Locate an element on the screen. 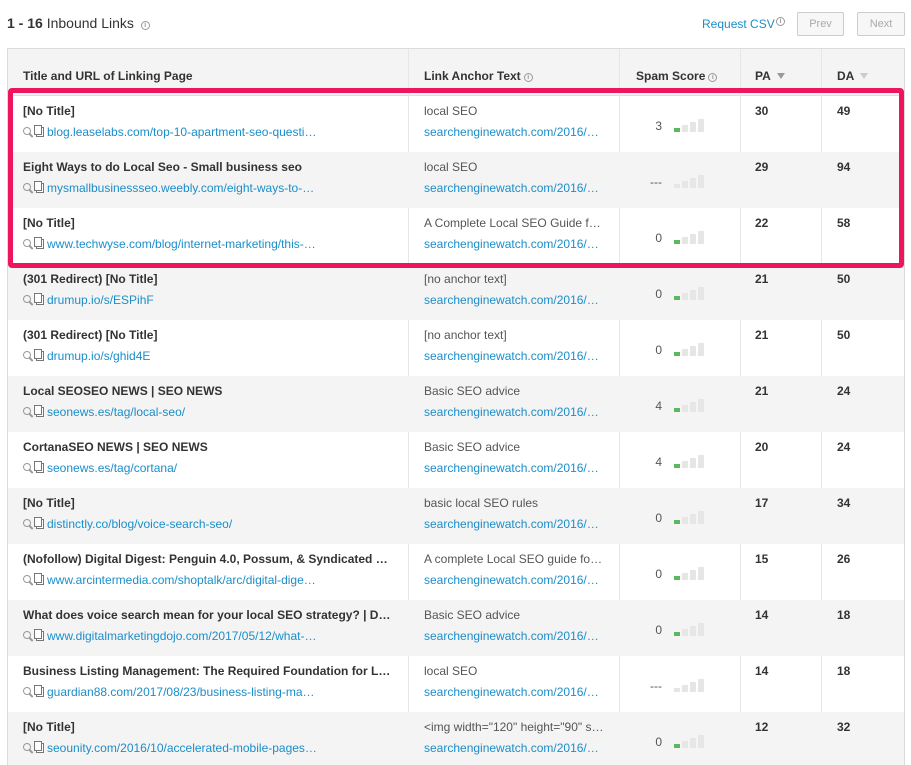 The height and width of the screenshot is (765, 911). spam-score-value: 0 is located at coordinates (658, 238).